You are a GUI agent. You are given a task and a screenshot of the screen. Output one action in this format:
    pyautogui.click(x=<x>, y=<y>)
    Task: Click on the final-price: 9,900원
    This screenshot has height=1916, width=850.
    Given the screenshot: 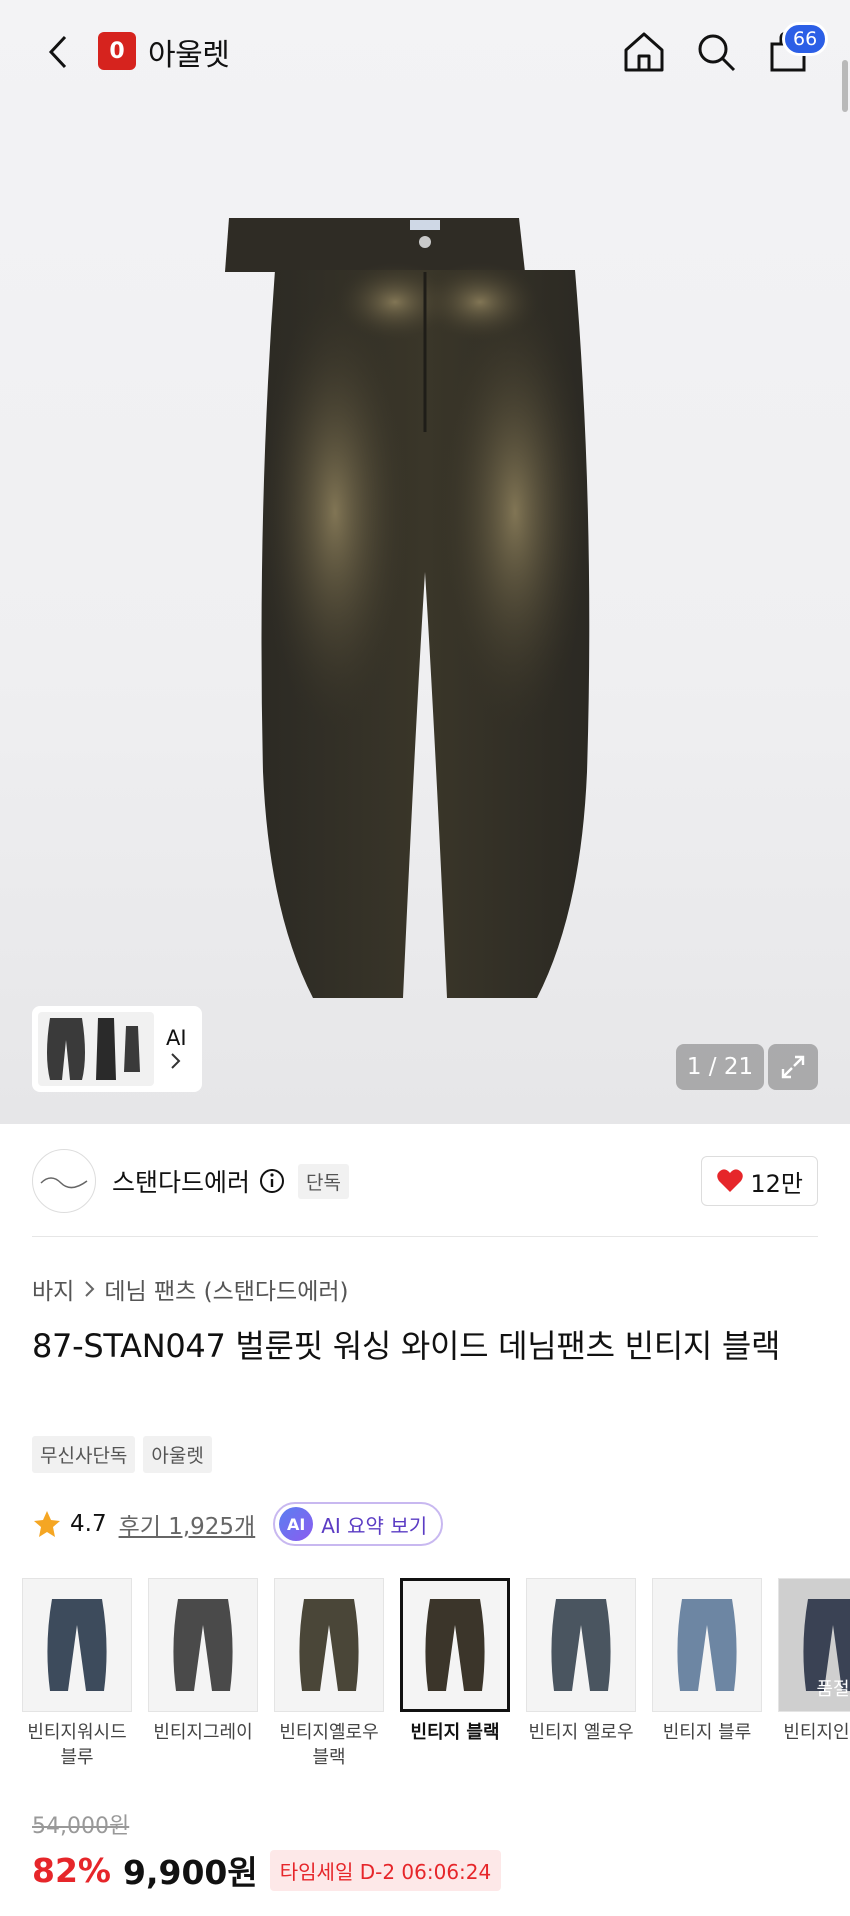 What is the action you would take?
    pyautogui.click(x=190, y=1872)
    